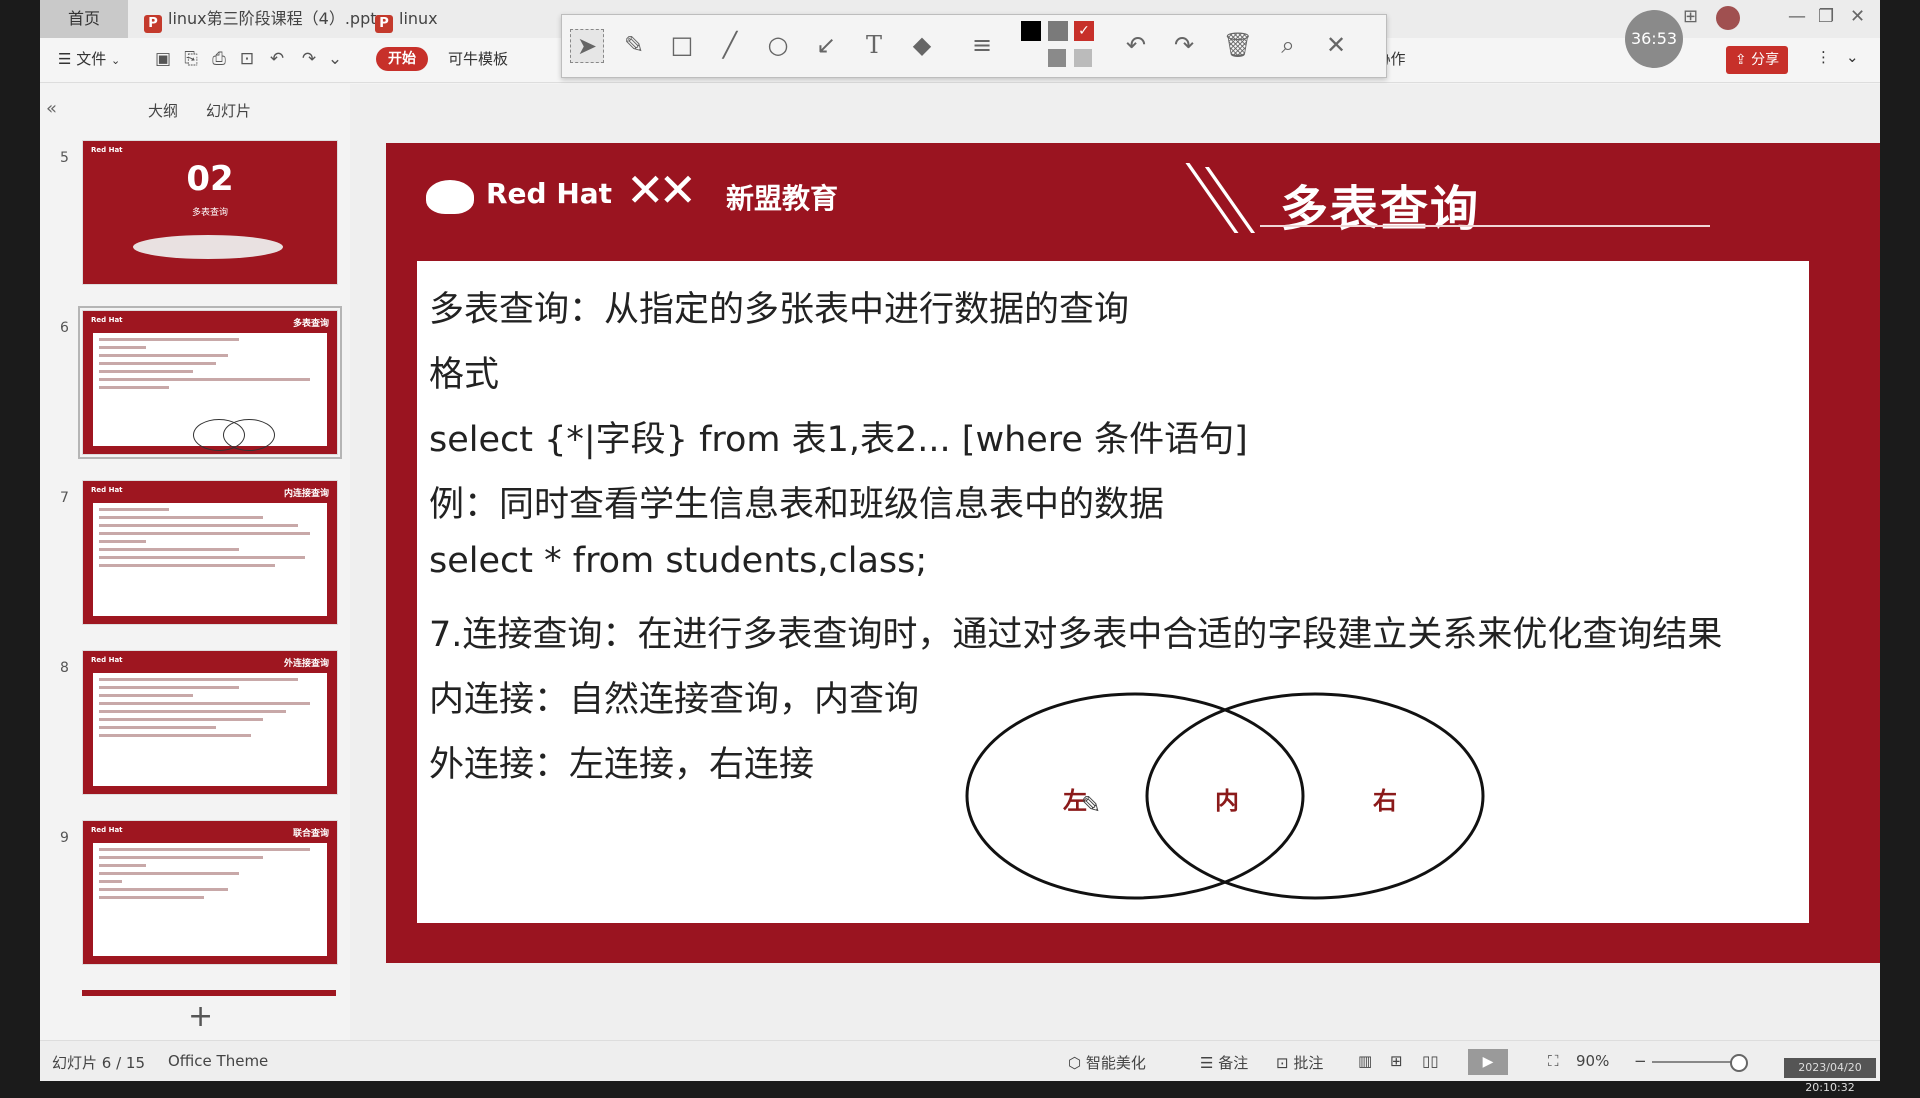 This screenshot has width=1920, height=1098. Describe the element at coordinates (219, 59) in the screenshot. I see `print-icon: ⎙` at that location.